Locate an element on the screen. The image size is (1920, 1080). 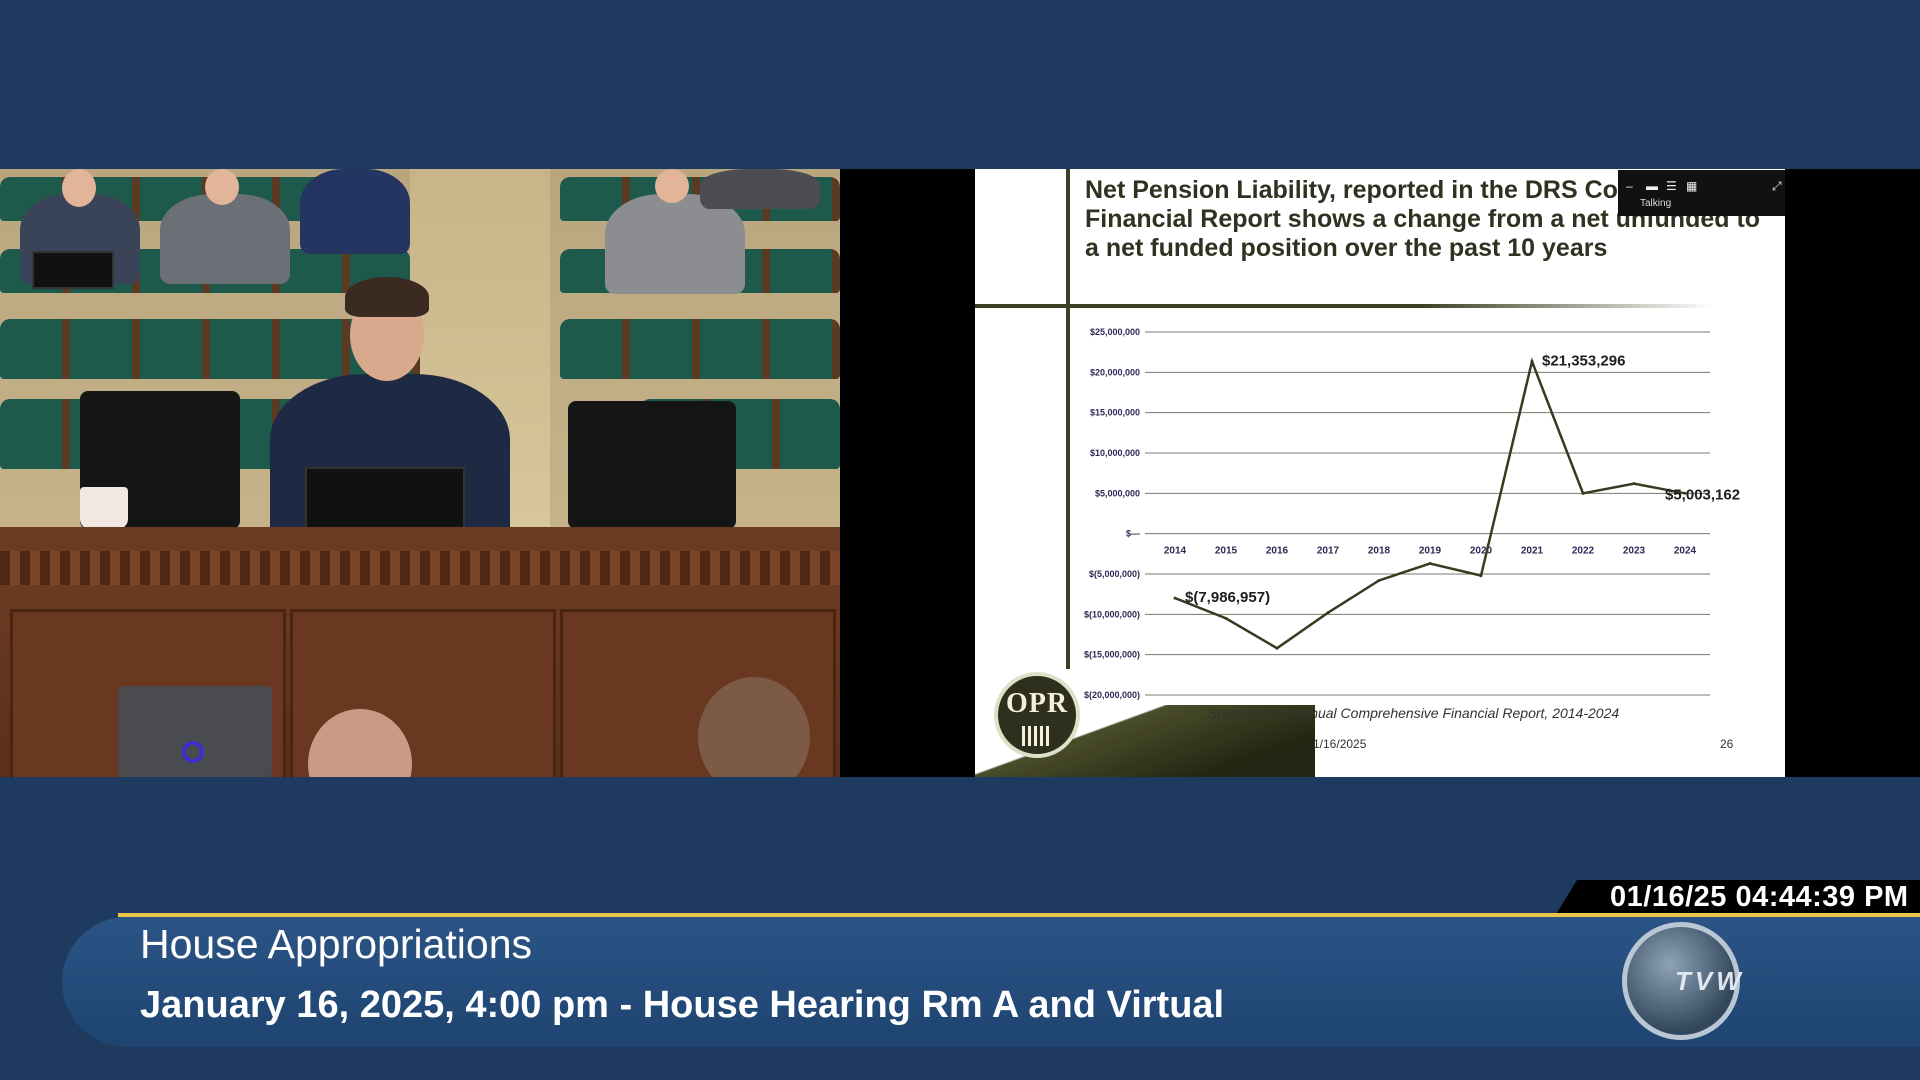
meeting-speaker-overlay is located at coordinates (1701, 193).